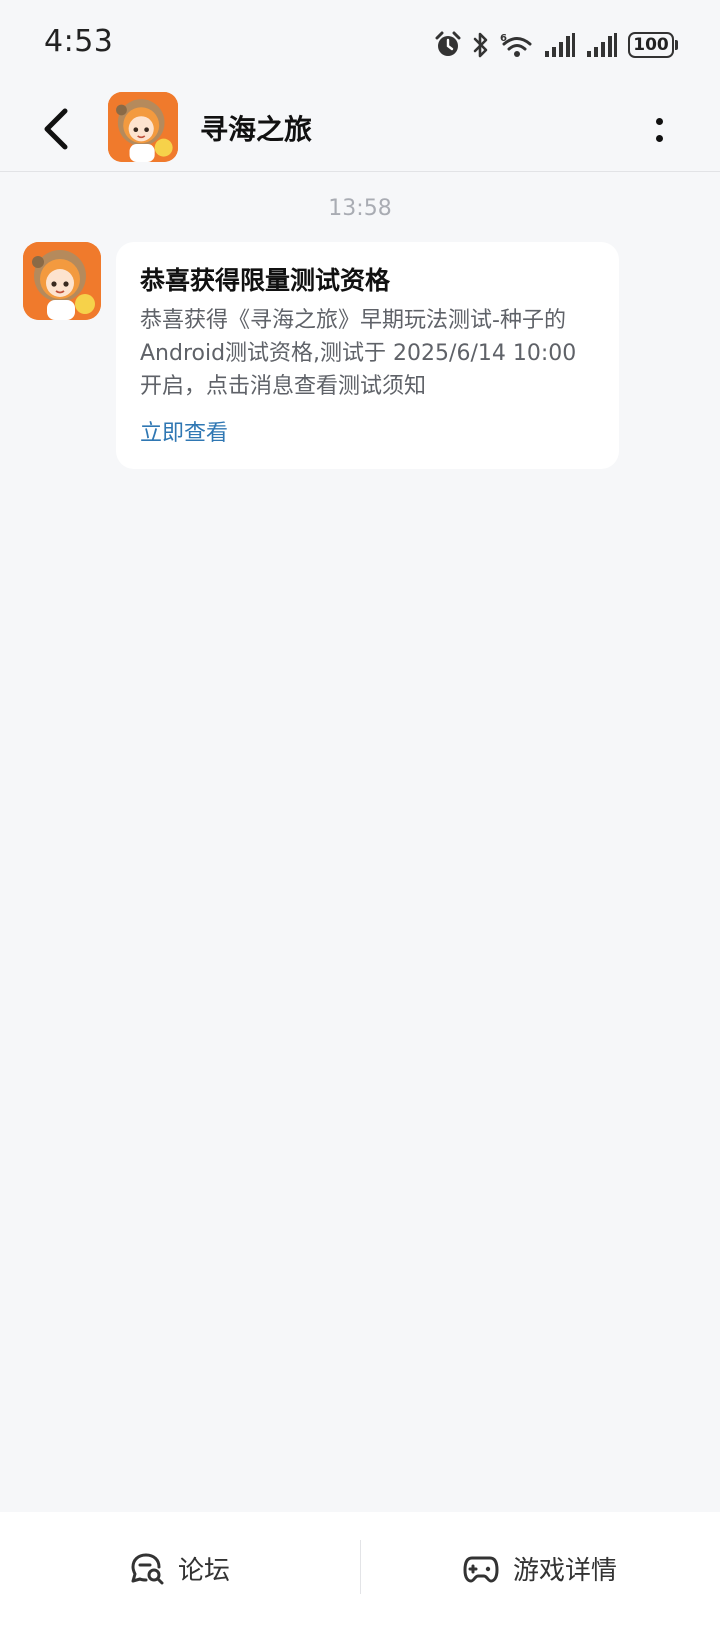 The height and width of the screenshot is (1625, 720). I want to click on status-icons: 6 100, so click(556, 45).